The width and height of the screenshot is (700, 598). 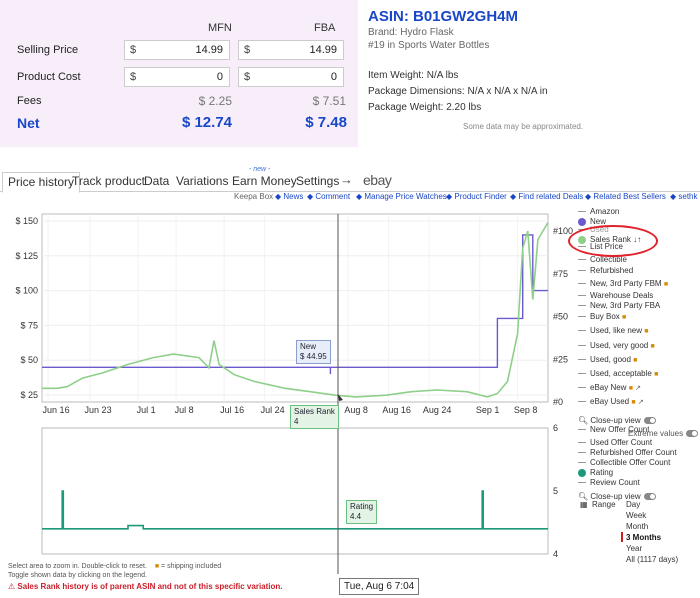 What do you see at coordinates (329, 101) in the screenshot?
I see `fees-fba: $ 7.51` at bounding box center [329, 101].